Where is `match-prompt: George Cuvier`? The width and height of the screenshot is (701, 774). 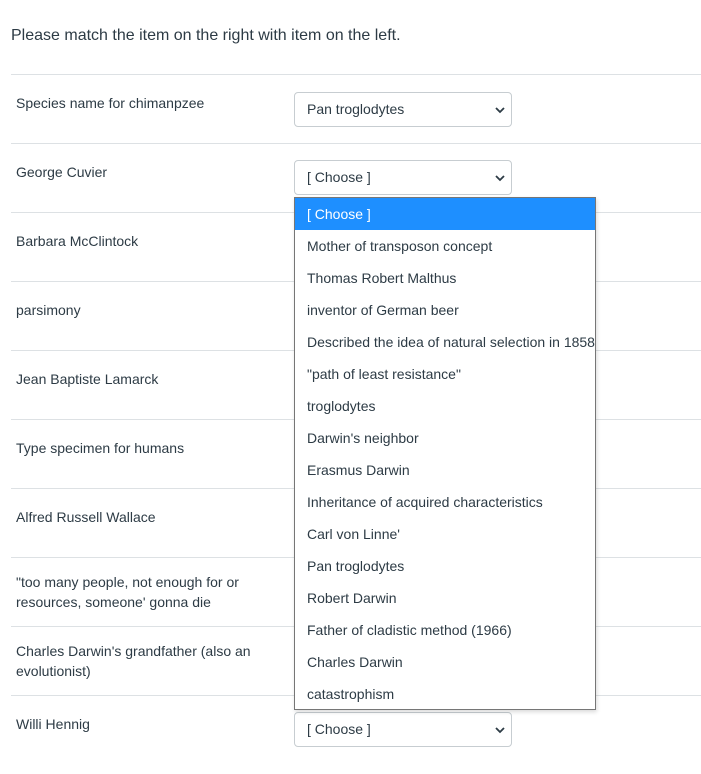 match-prompt: George Cuvier is located at coordinates (62, 172).